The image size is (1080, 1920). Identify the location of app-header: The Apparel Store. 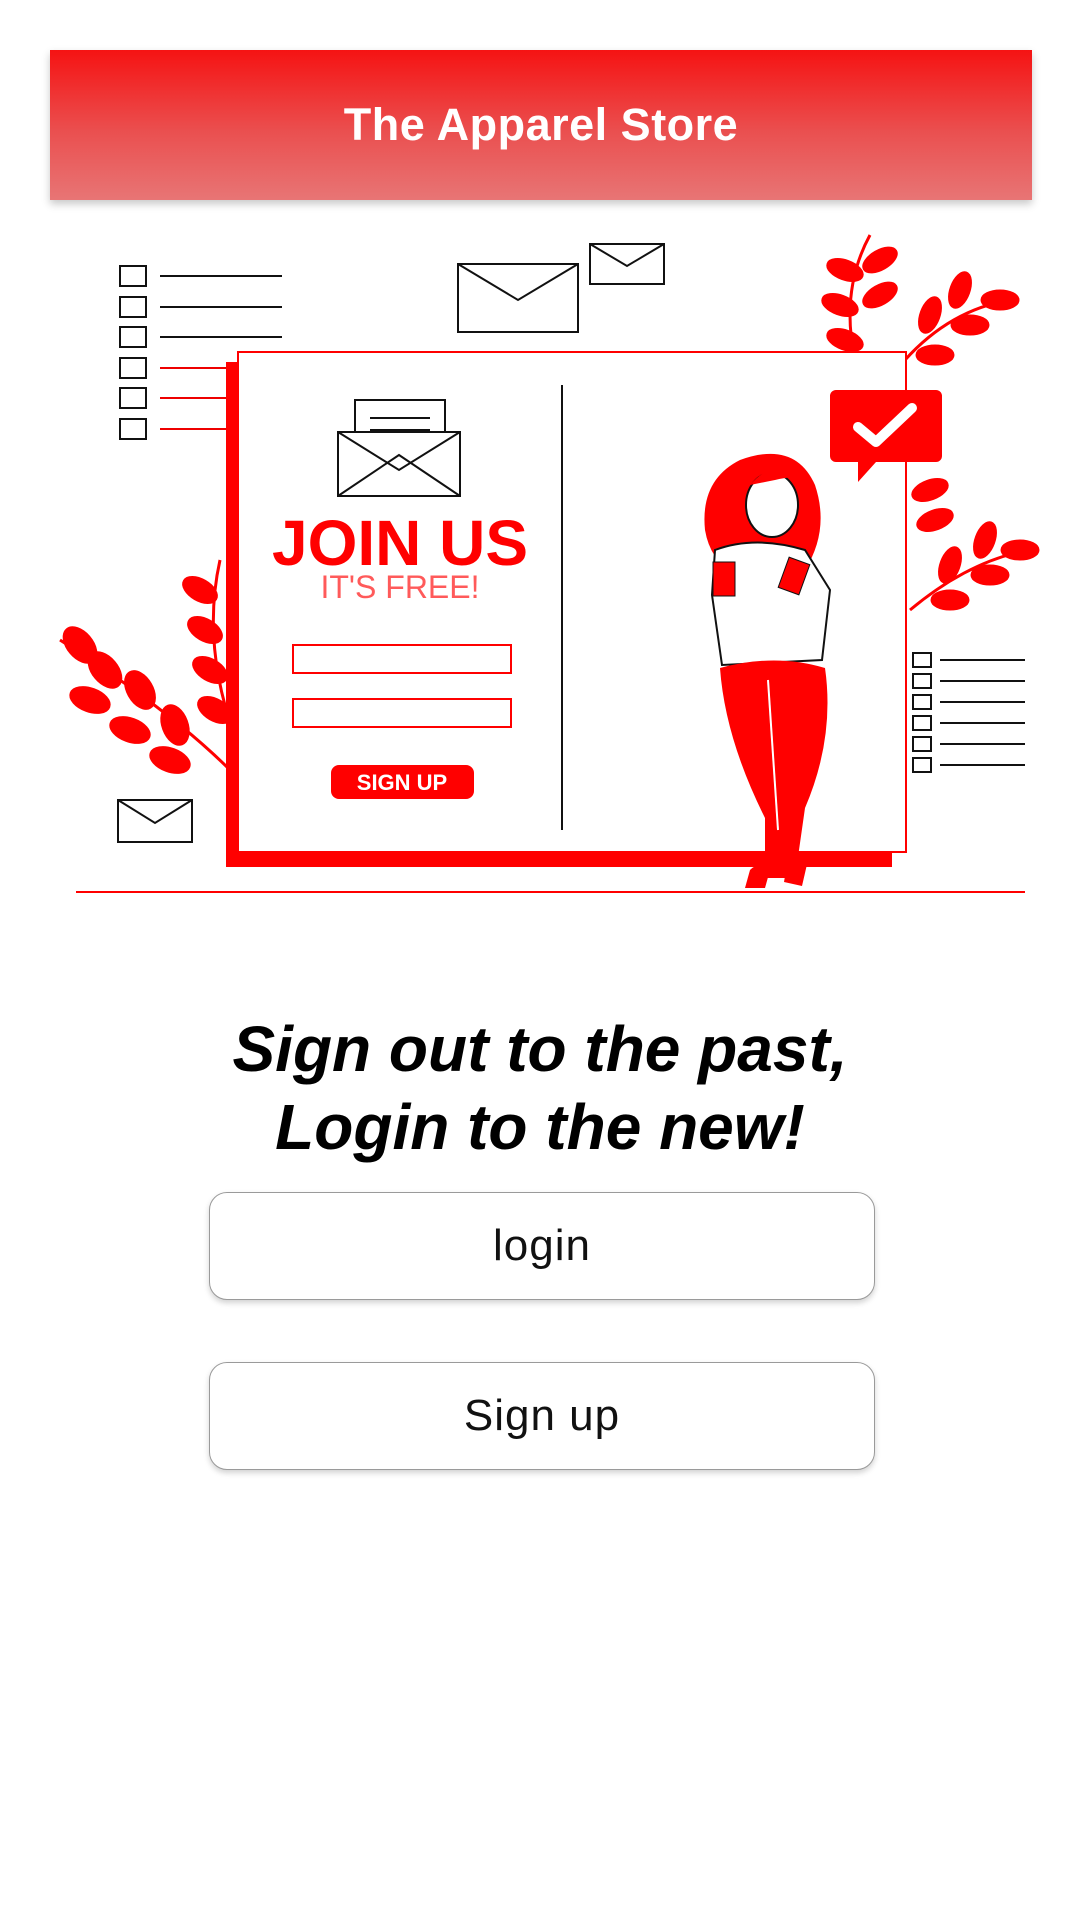
(541, 125).